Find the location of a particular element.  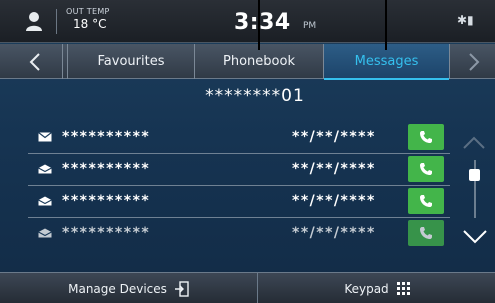

keypad-label: Keypad is located at coordinates (366, 288).